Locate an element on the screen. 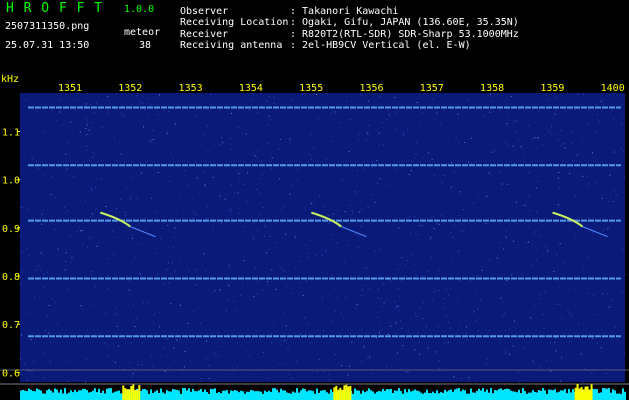 The width and height of the screenshot is (629, 400). x-tick-label: 1357 is located at coordinates (432, 88).